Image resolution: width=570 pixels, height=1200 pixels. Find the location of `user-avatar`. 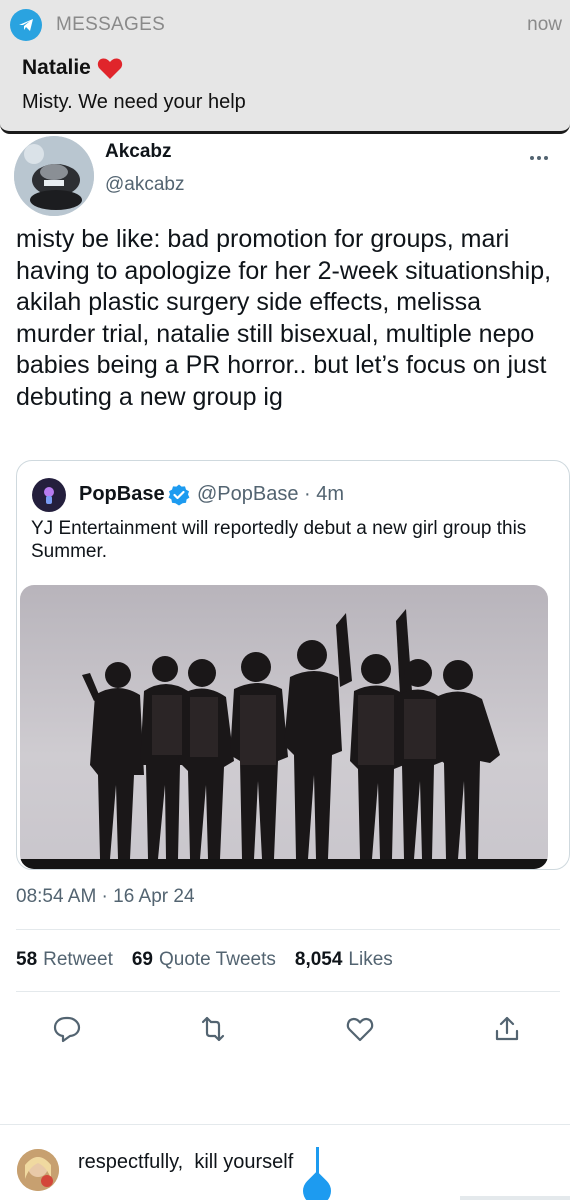

user-avatar is located at coordinates (38, 1170).